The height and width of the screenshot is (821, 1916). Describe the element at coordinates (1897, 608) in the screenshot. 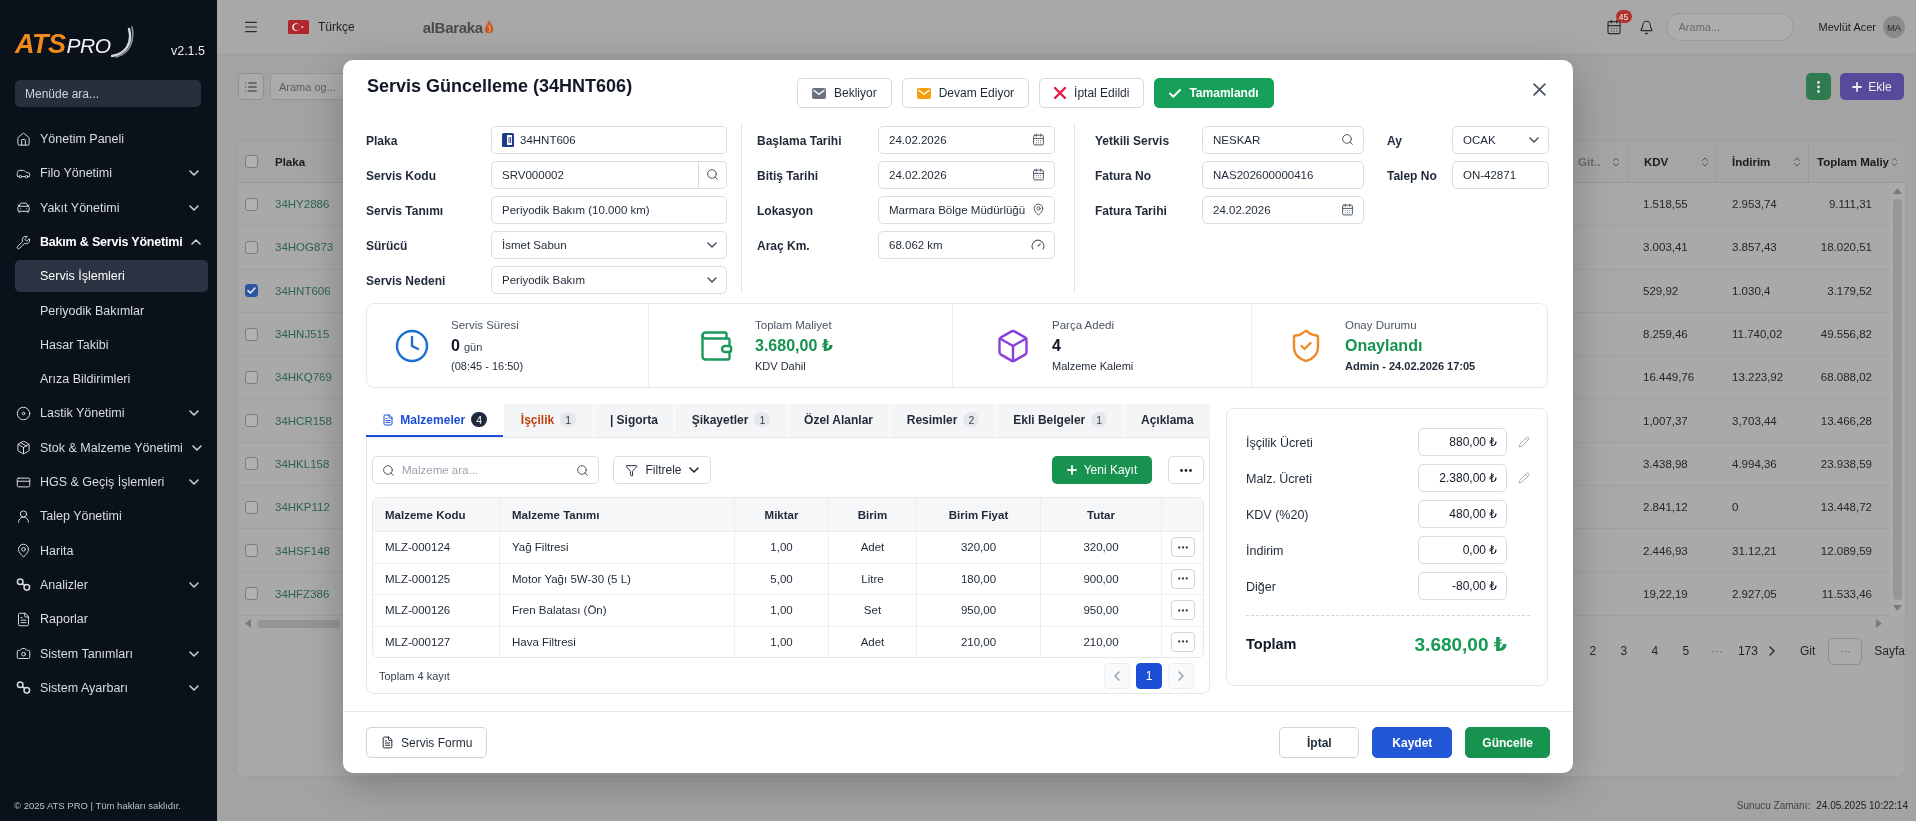

I see `scroll-down-icon` at that location.